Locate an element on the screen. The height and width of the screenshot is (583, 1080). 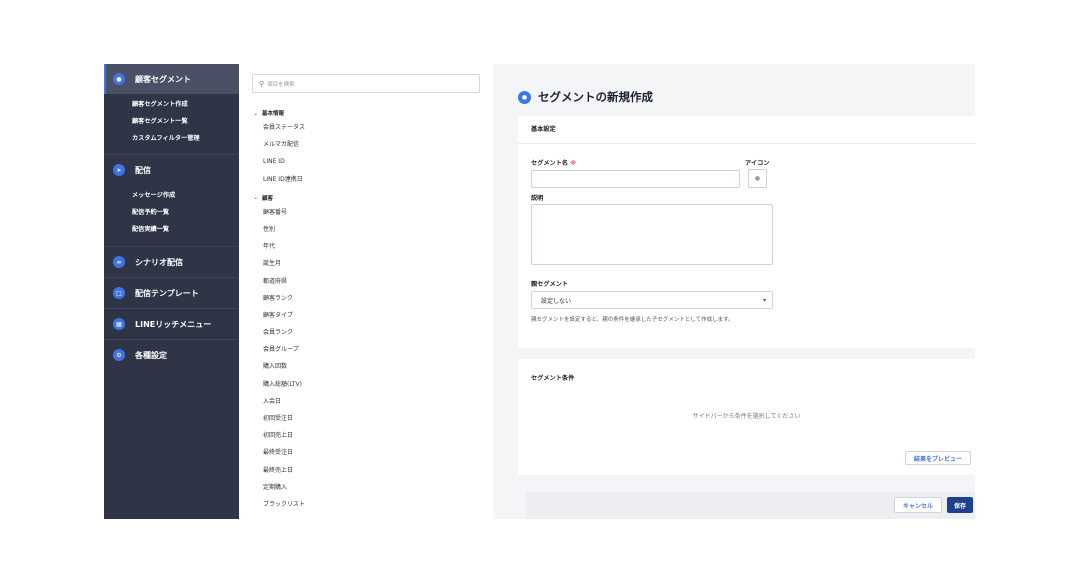
nav-delivery-label: 配信 is located at coordinates (143, 170).